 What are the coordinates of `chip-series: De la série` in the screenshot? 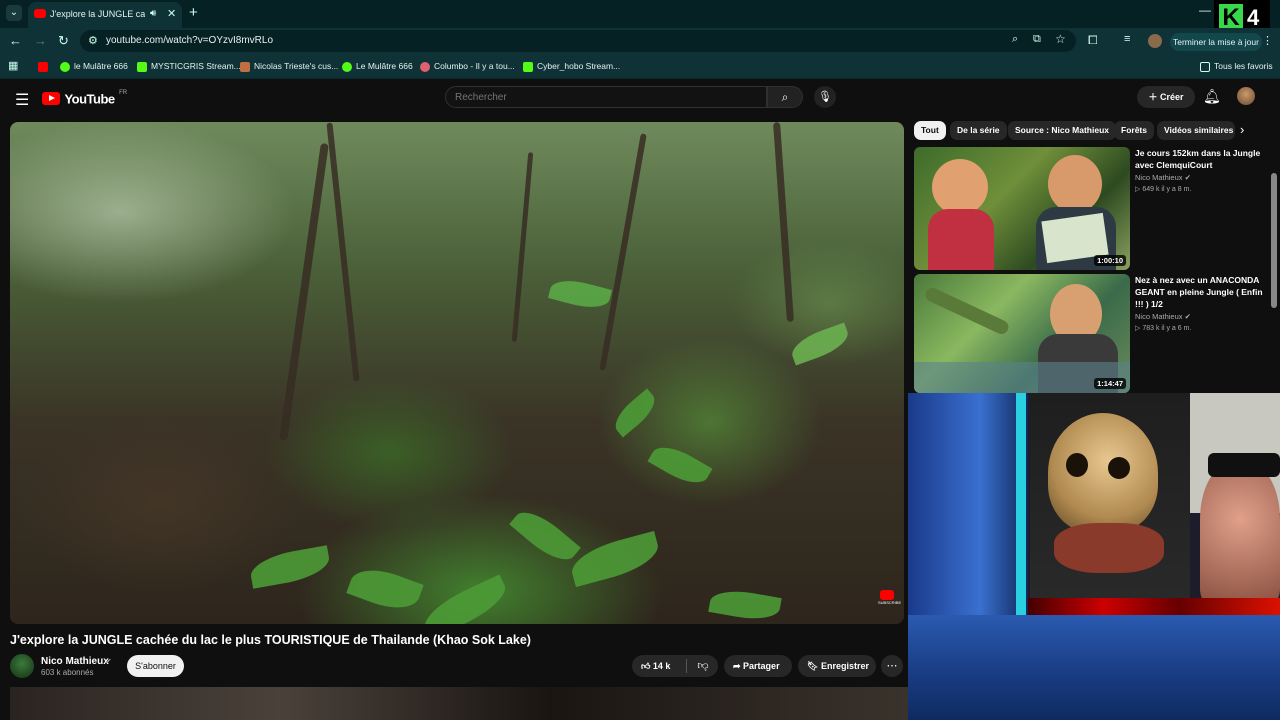 It's located at (978, 130).